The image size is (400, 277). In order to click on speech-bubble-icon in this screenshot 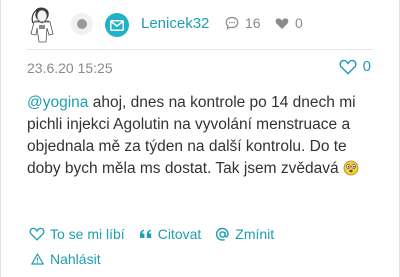, I will do `click(232, 23)`.